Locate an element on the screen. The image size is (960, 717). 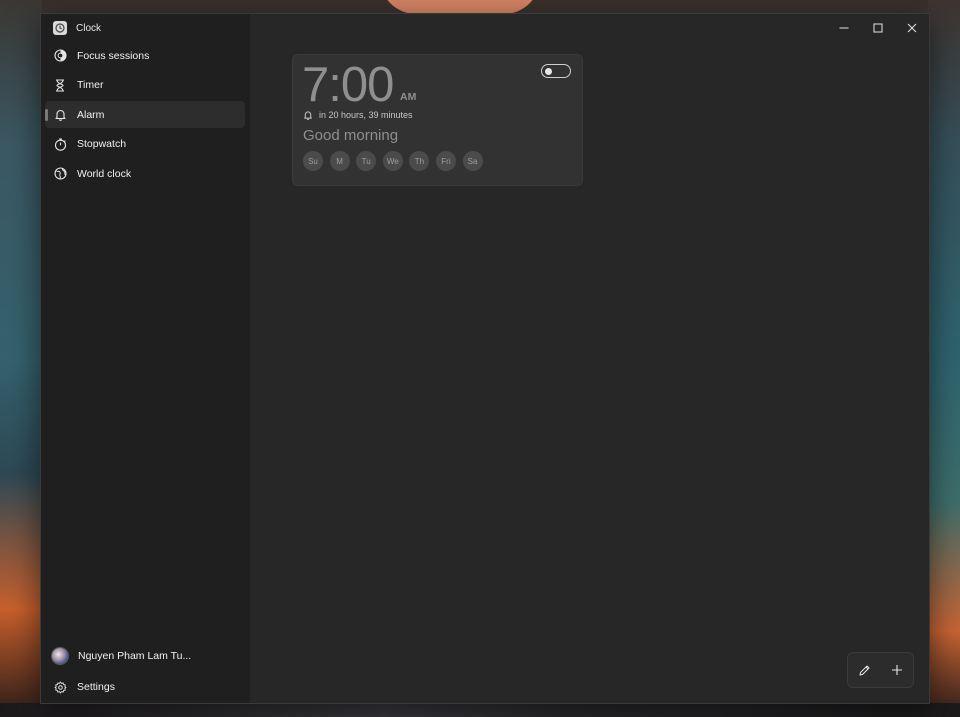
edit-alarms-button is located at coordinates (864, 670).